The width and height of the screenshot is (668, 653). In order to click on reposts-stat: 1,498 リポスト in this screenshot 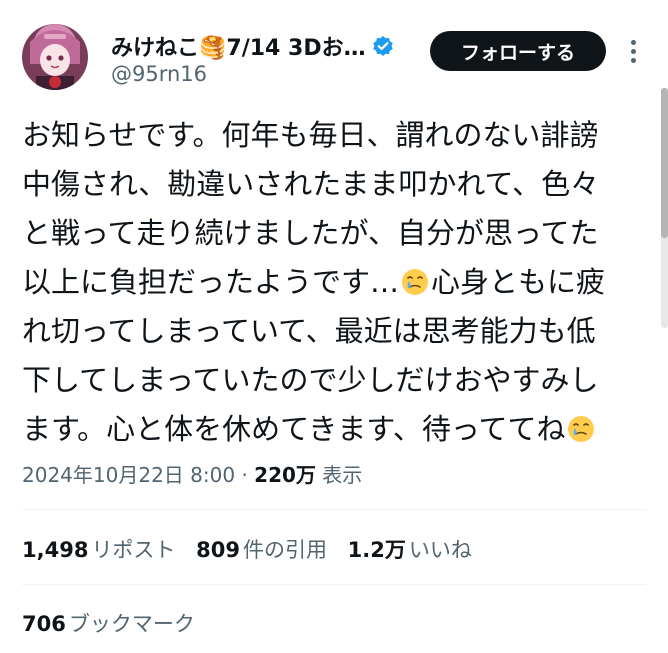, I will do `click(98, 549)`.